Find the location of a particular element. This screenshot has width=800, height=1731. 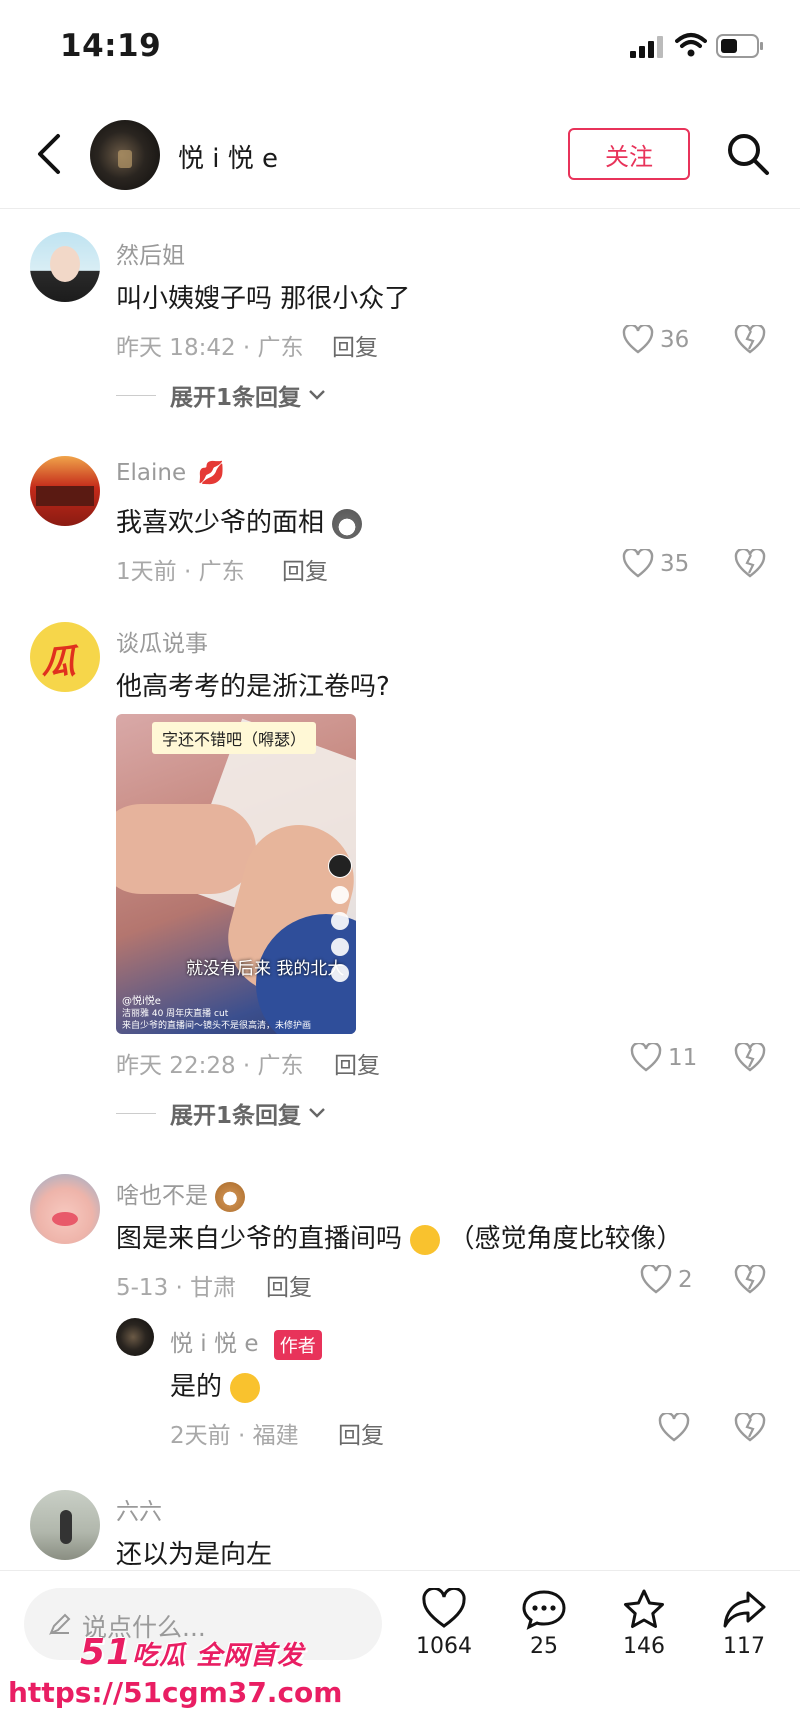

share-total: 117 is located at coordinates (744, 1646).